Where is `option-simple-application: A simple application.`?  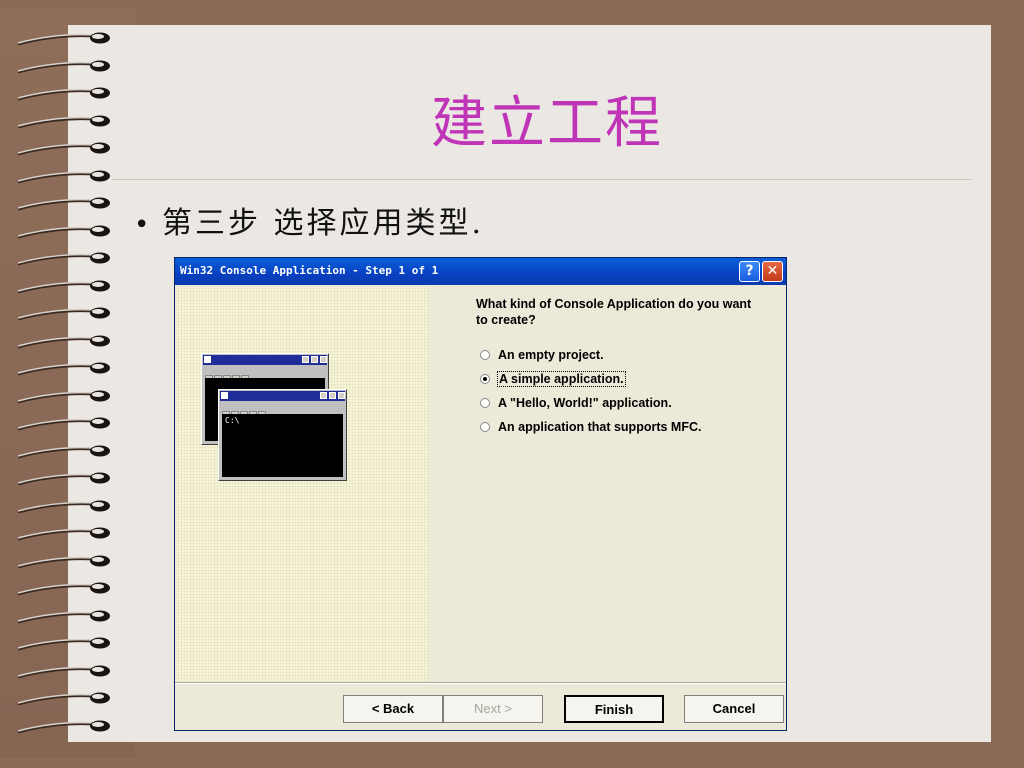 option-simple-application: A simple application. is located at coordinates (553, 379).